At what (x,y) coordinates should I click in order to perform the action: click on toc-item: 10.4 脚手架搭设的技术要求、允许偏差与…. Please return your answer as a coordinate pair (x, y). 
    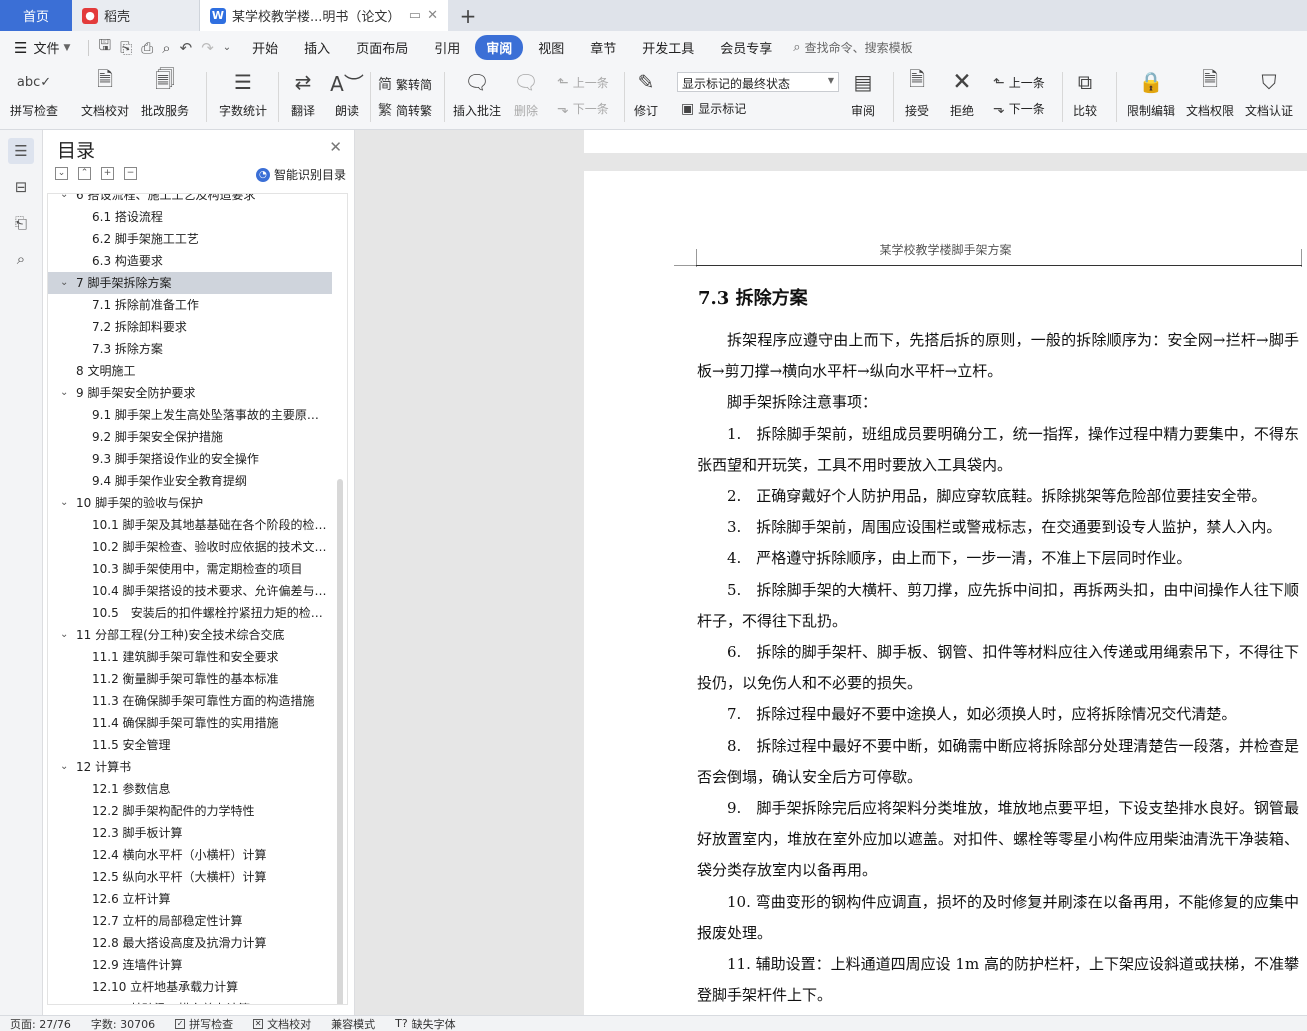
    Looking at the image, I should click on (190, 591).